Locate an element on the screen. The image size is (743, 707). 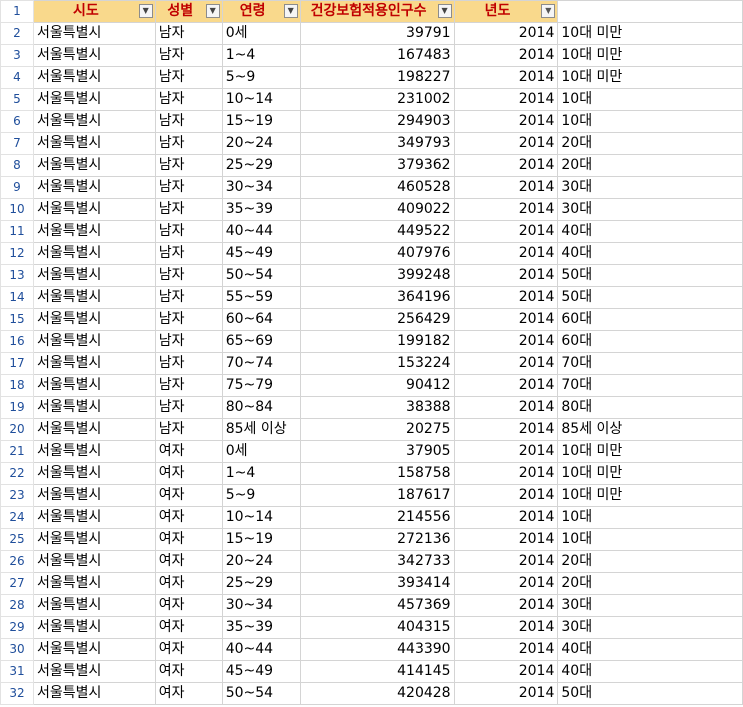
cell-age: 1~4 is located at coordinates (261, 55).